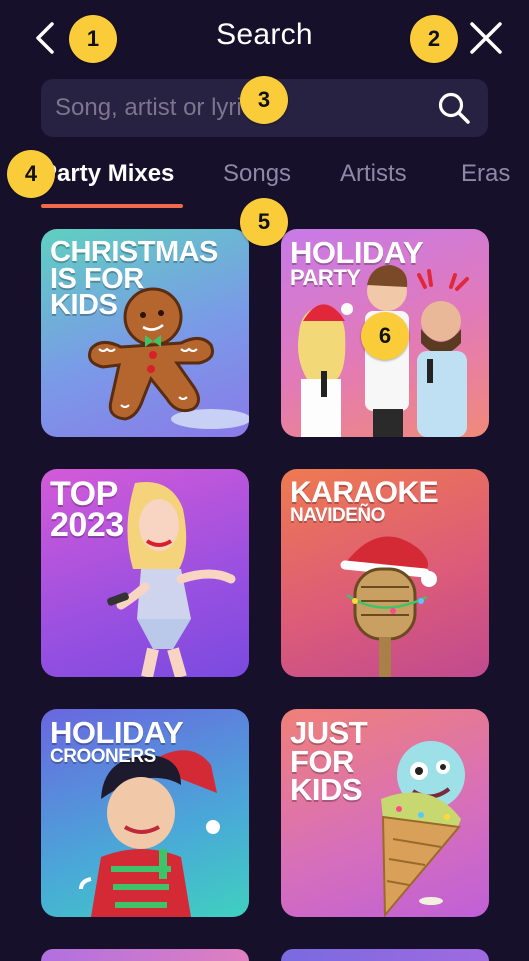 This screenshot has width=529, height=961. I want to click on playlist-tile-partial-right, so click(385, 955).